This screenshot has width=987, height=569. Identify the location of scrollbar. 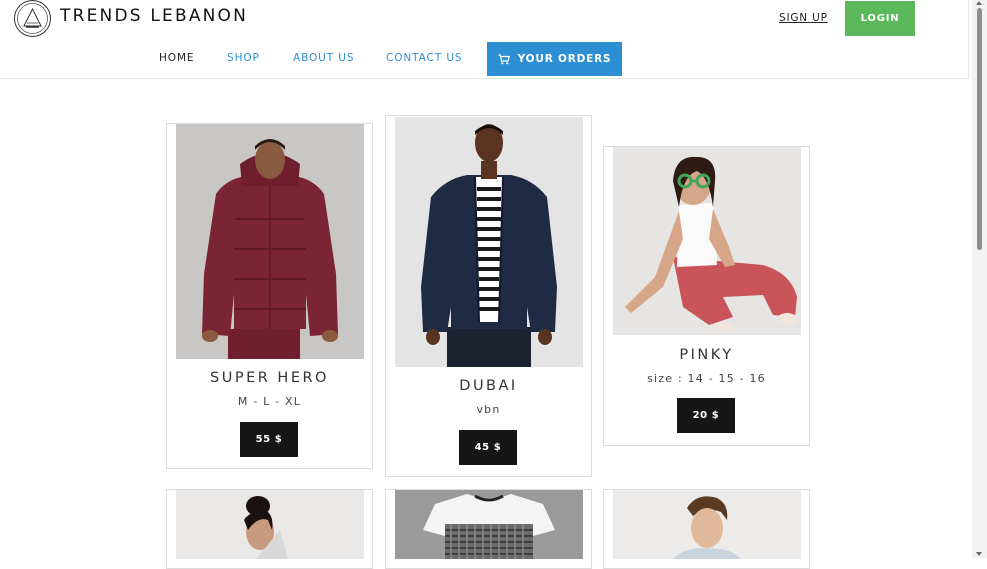
(979, 279).